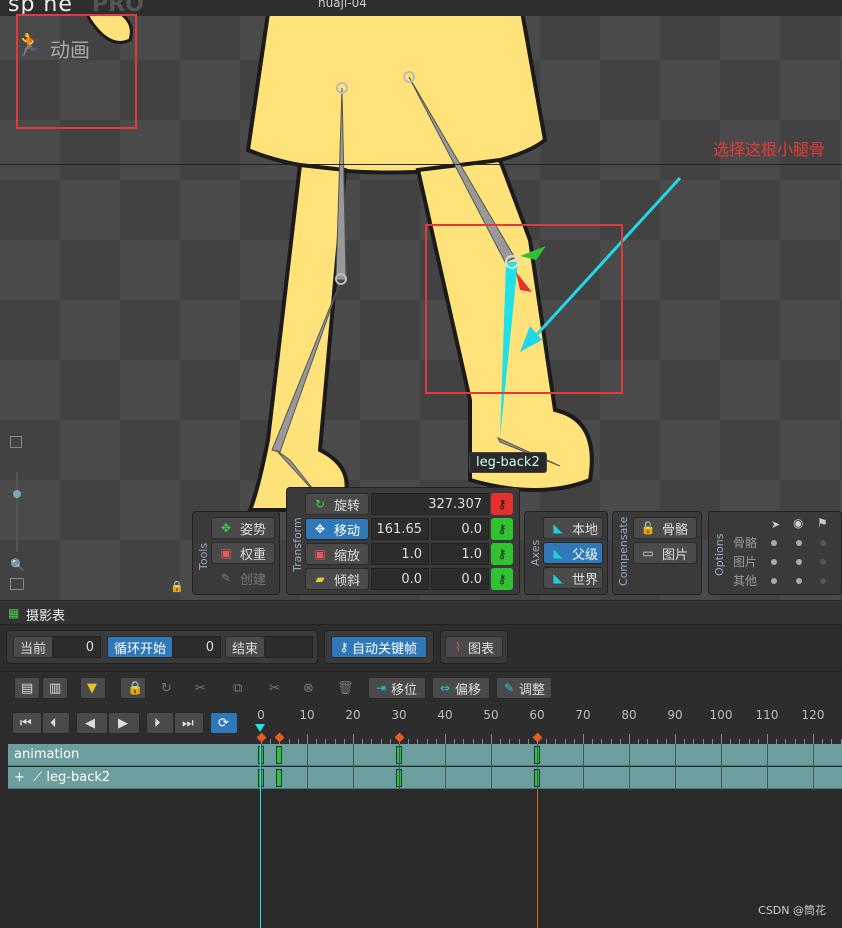  What do you see at coordinates (17, 494) in the screenshot?
I see `zoom-slider-handle` at bounding box center [17, 494].